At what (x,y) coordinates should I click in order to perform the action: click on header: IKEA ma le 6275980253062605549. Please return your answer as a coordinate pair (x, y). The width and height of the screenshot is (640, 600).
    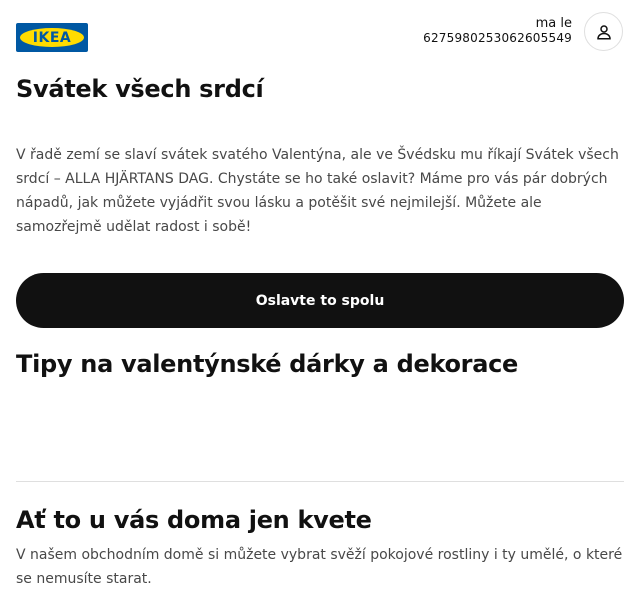
    Looking at the image, I should click on (320, 35).